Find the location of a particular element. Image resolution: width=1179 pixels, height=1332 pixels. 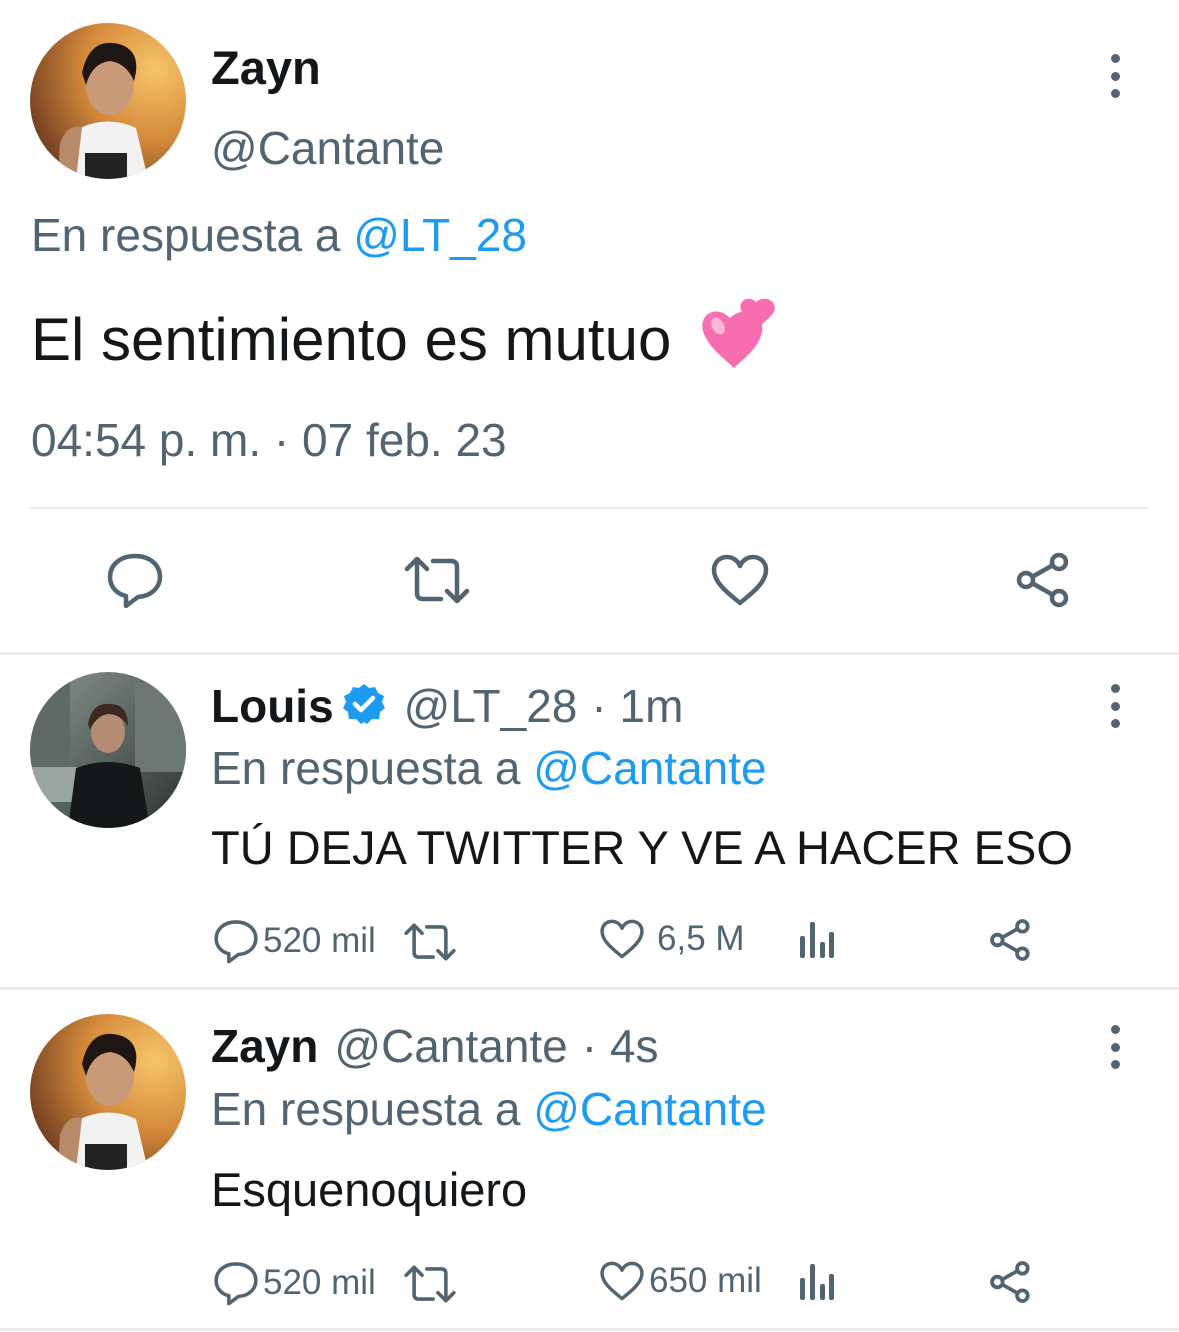

reply-time: · 1m is located at coordinates (637, 706).